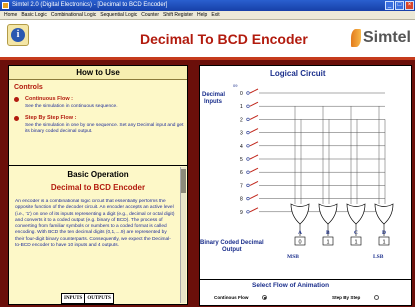  Describe the element at coordinates (183, 235) in the screenshot. I see `text-scrollbar` at that location.